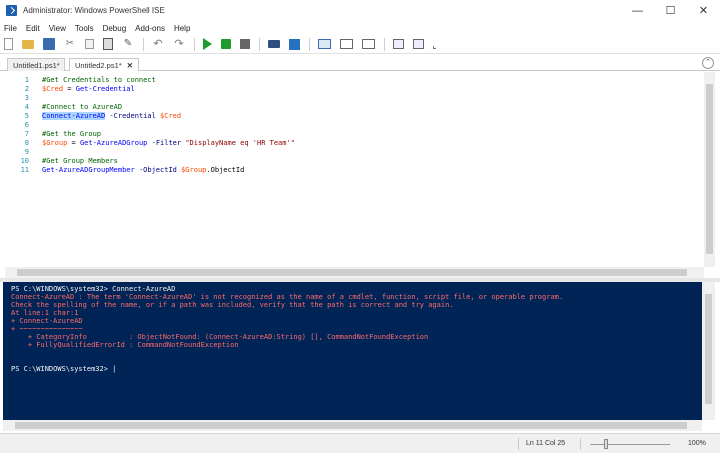 Image resolution: width=720 pixels, height=459 pixels. I want to click on menu-edit: Edit, so click(33, 28).